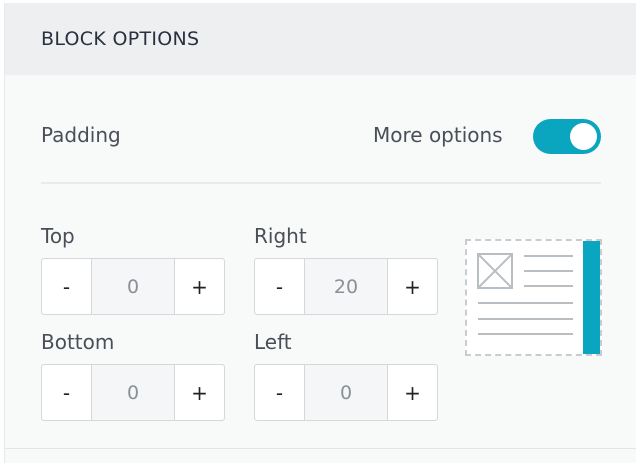 This screenshot has height=463, width=636. I want to click on top-stepper: - 0 +, so click(133, 286).